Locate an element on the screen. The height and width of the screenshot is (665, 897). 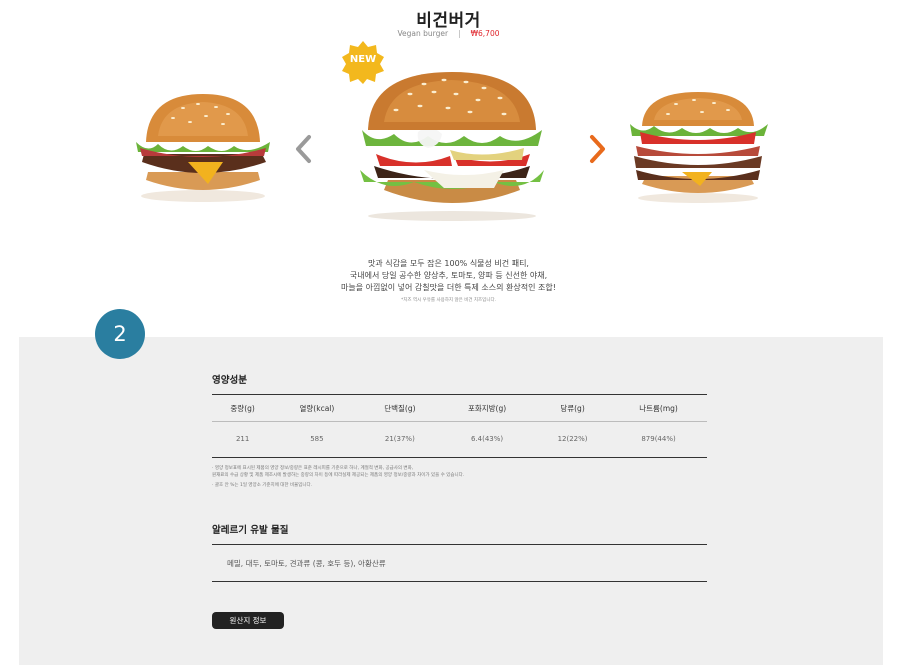
description-line: 마늘을 아낌없이 넣어 감칠맛을 더한 특제 소스의 환상적인 조합! is located at coordinates (448, 287).